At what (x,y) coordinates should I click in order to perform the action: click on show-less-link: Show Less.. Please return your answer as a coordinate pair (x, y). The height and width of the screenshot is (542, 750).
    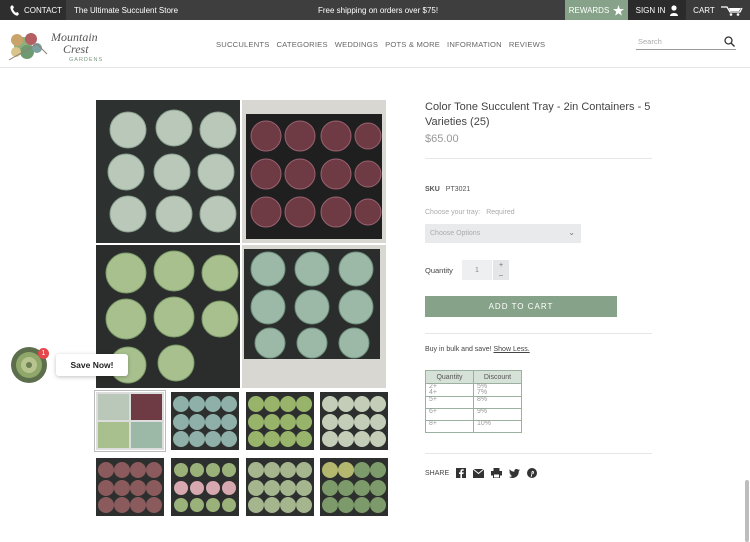
    Looking at the image, I should click on (512, 349).